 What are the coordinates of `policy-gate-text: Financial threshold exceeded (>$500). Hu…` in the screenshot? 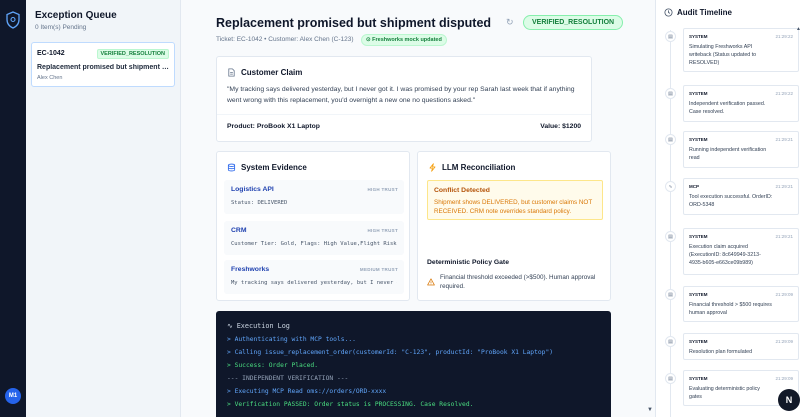 It's located at (518, 282).